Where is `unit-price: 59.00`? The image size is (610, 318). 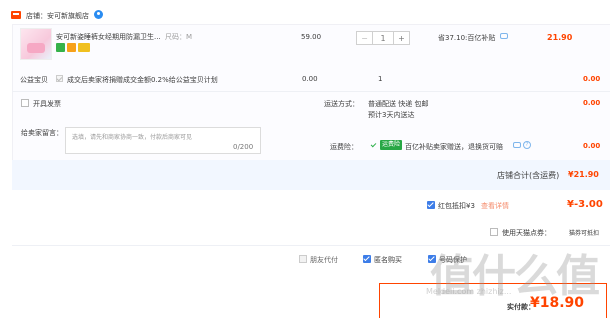 unit-price: 59.00 is located at coordinates (311, 37).